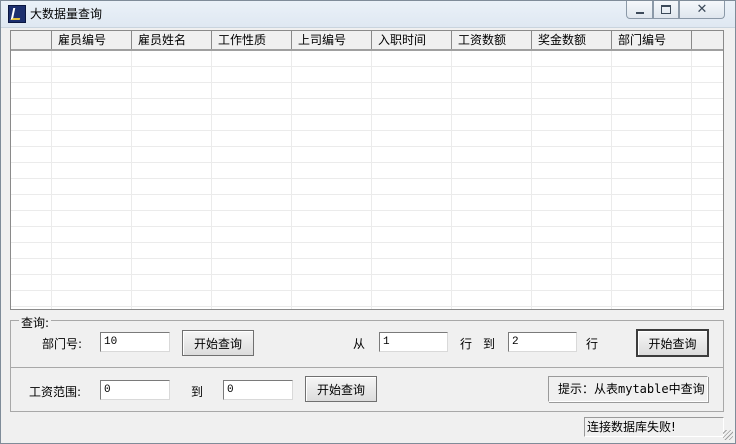  Describe the element at coordinates (258, 390) in the screenshot. I see `salary-to-input` at that location.